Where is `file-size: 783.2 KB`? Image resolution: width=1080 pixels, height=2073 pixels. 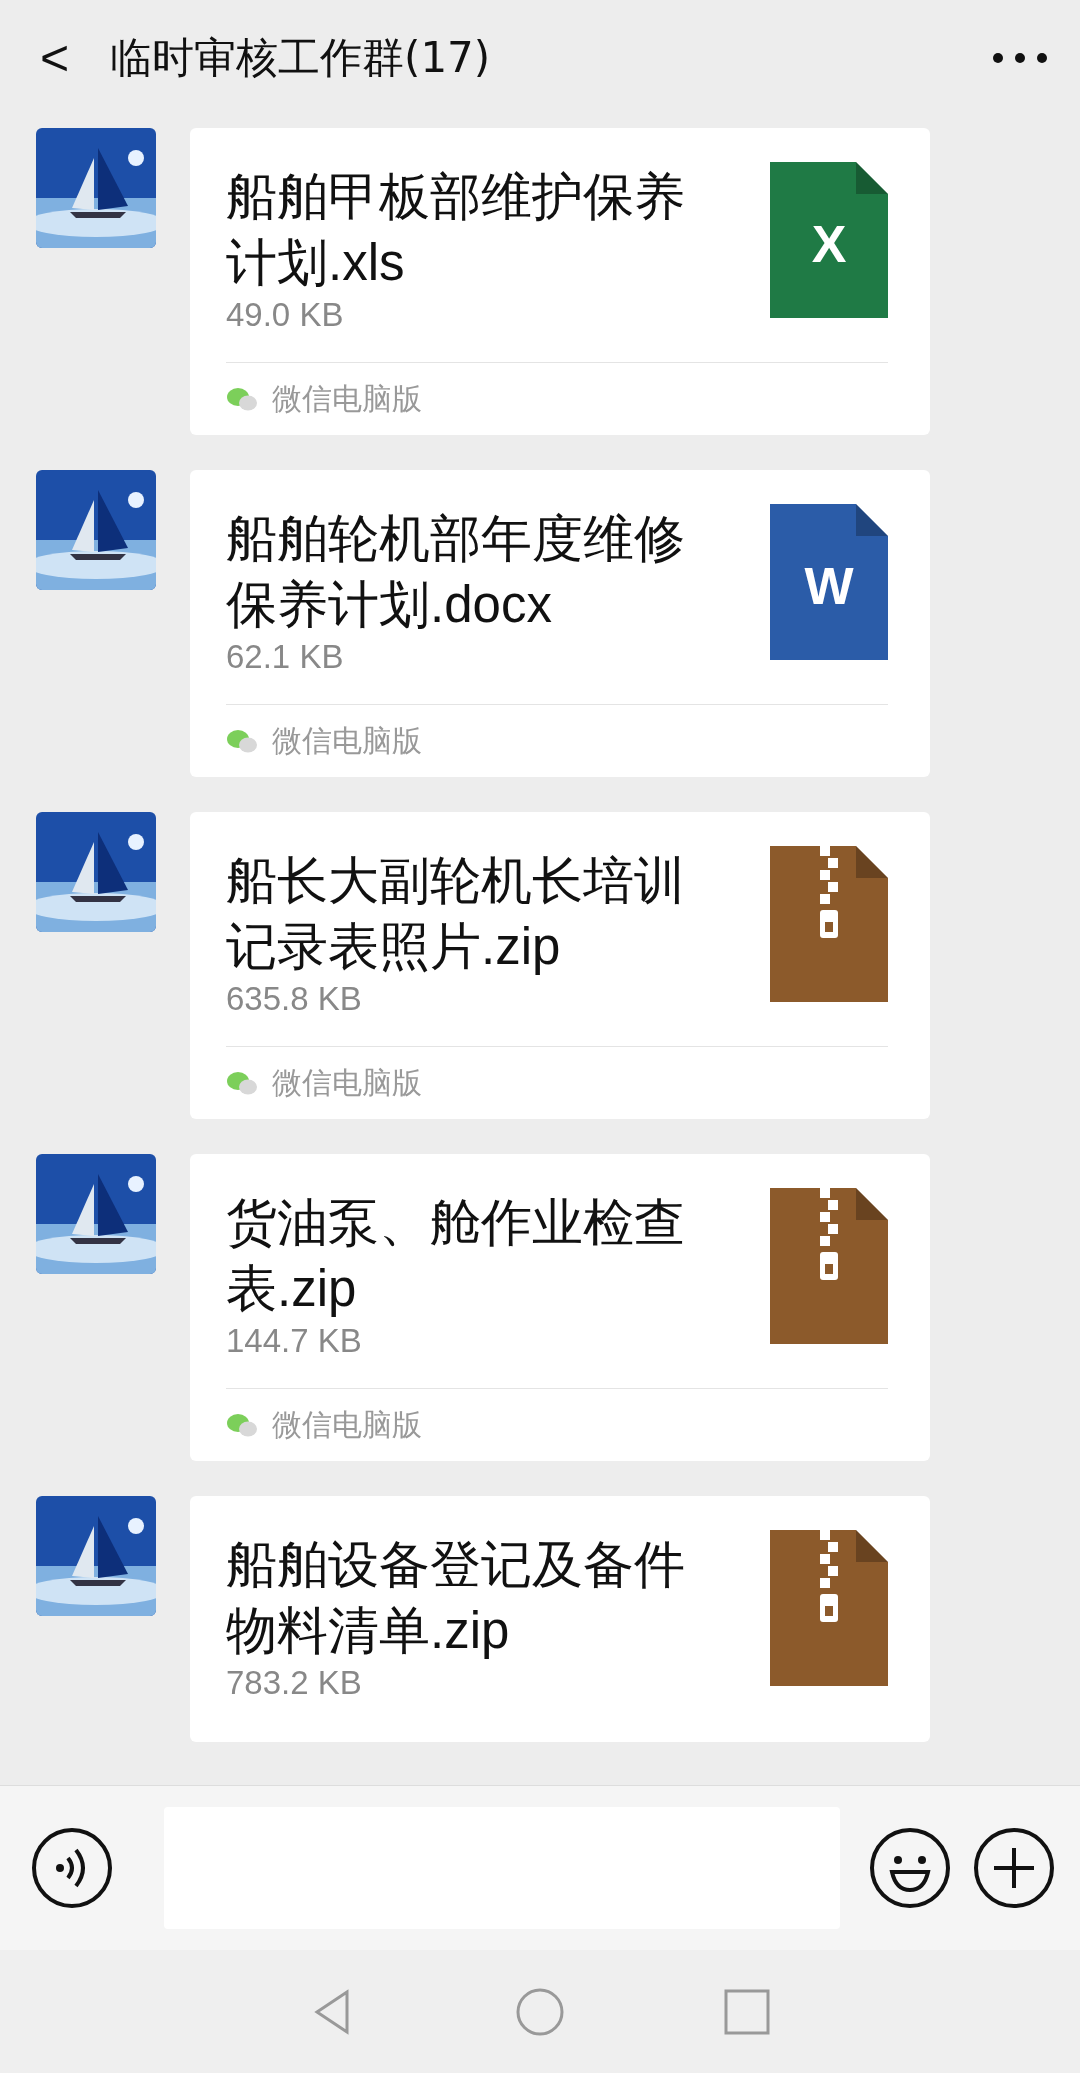
file-size: 783.2 KB is located at coordinates (294, 1683).